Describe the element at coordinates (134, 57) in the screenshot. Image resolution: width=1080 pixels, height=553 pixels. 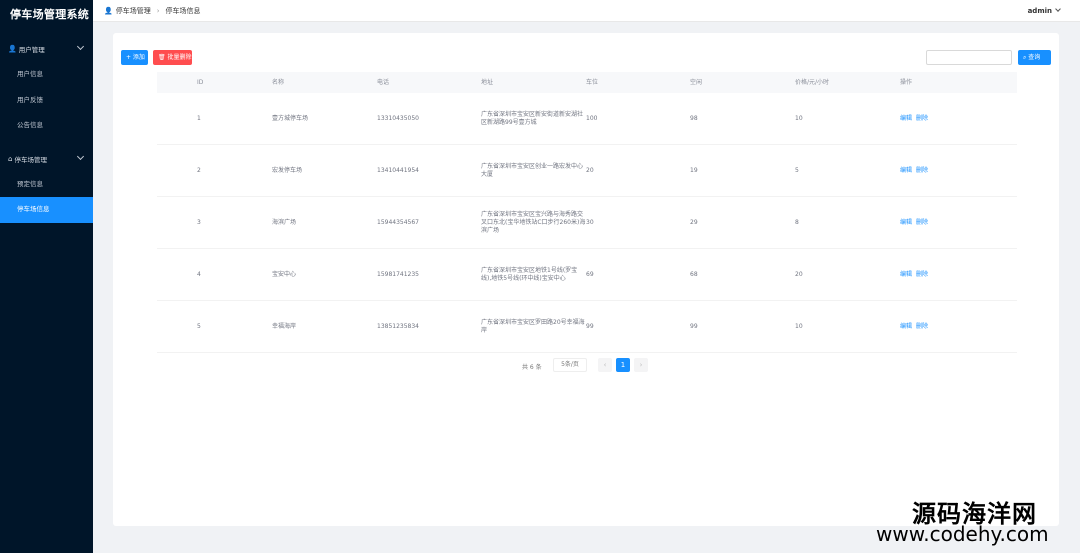
I see `add-button: + 添加` at that location.